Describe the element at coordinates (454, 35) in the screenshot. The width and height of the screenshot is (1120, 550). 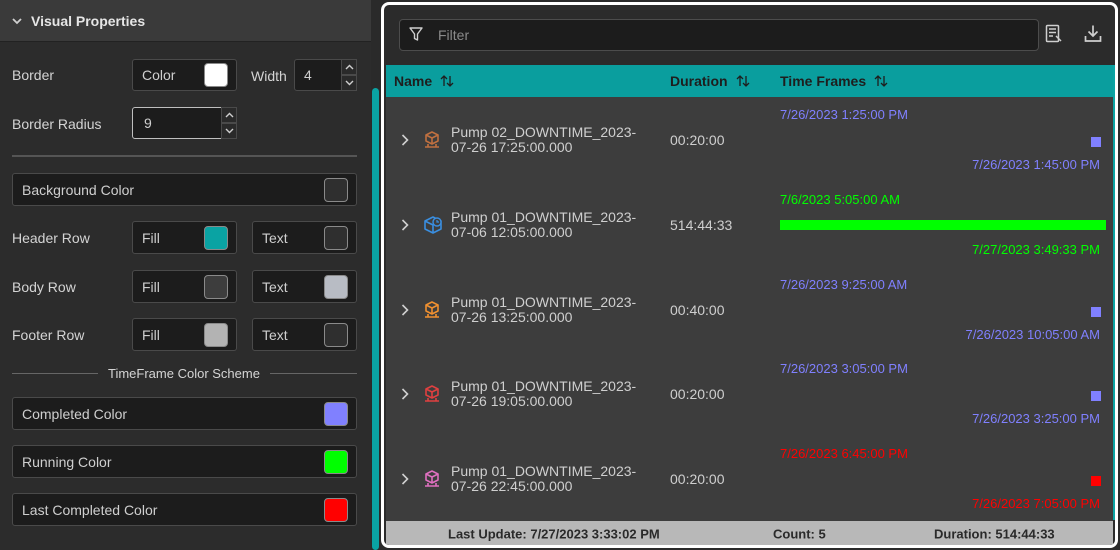
I see `filter-placeholder: Filter` at that location.